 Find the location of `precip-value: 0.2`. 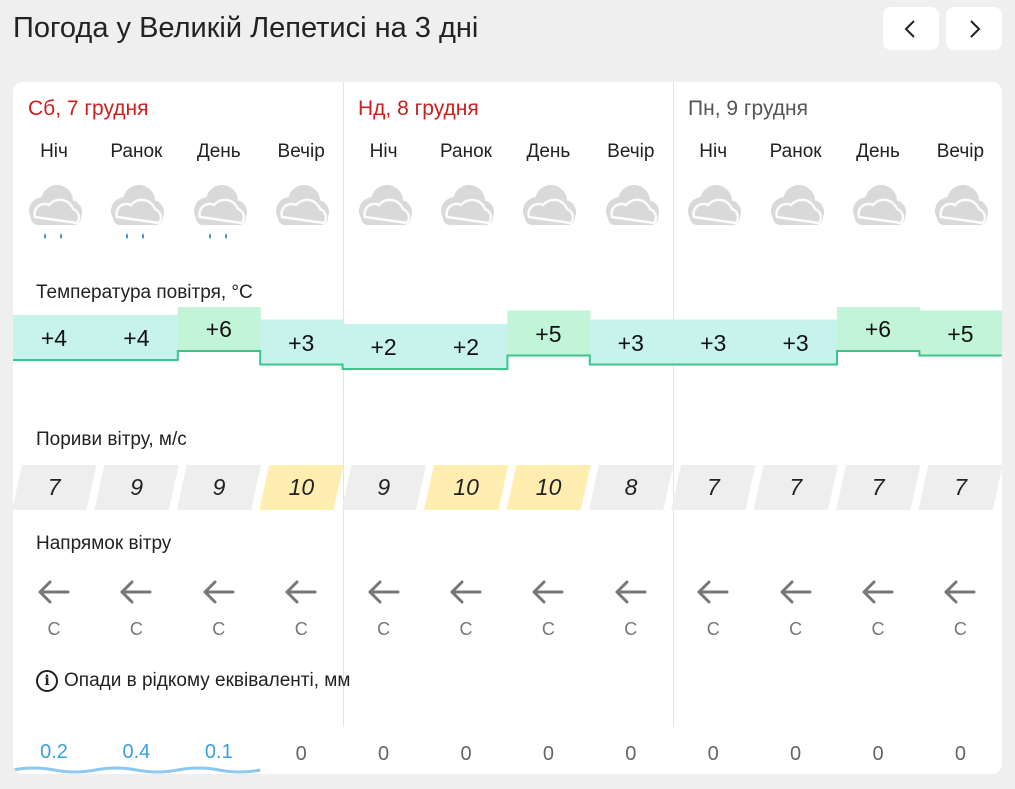

precip-value: 0.2 is located at coordinates (54, 752).